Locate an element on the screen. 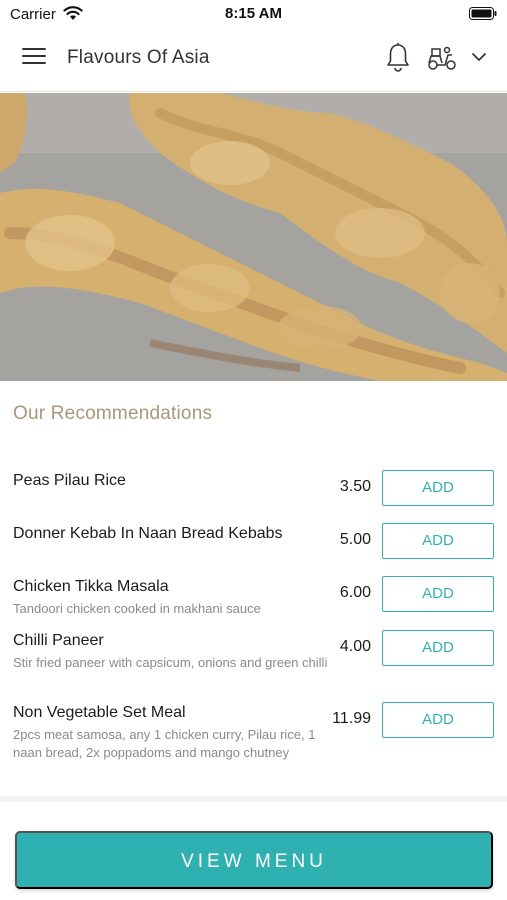  page-title: Flavours Of Asia is located at coordinates (138, 57).